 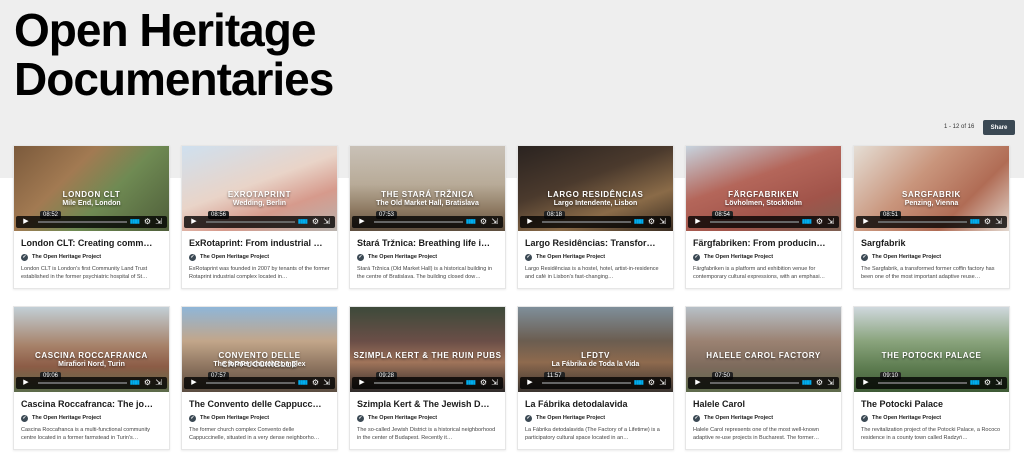 I want to click on video-thumbnail: The Potocki Palace 09:10 ▶ ▮▮▮▮ ⚙ ⇲, so click(x=931, y=349).